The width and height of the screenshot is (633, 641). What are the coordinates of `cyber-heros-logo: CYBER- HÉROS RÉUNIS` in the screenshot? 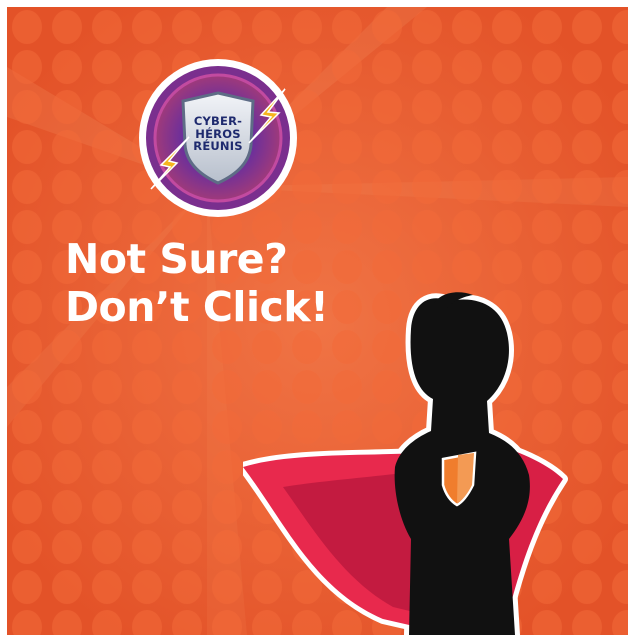 It's located at (218, 138).